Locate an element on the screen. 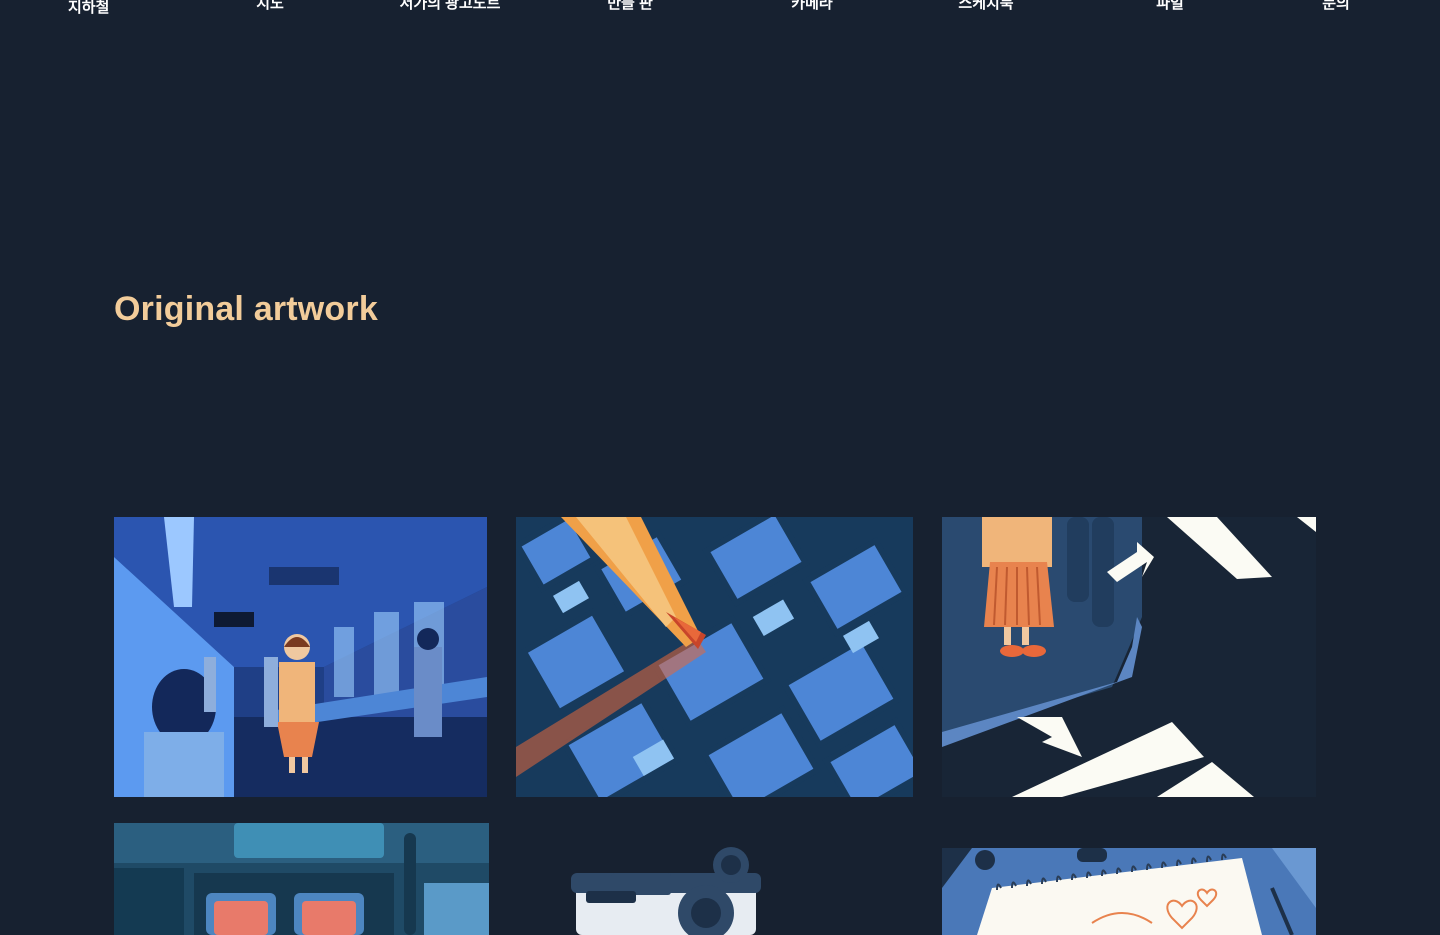 This screenshot has height=935, width=1440. site-logo-link: 지하철 is located at coordinates (88, 8).